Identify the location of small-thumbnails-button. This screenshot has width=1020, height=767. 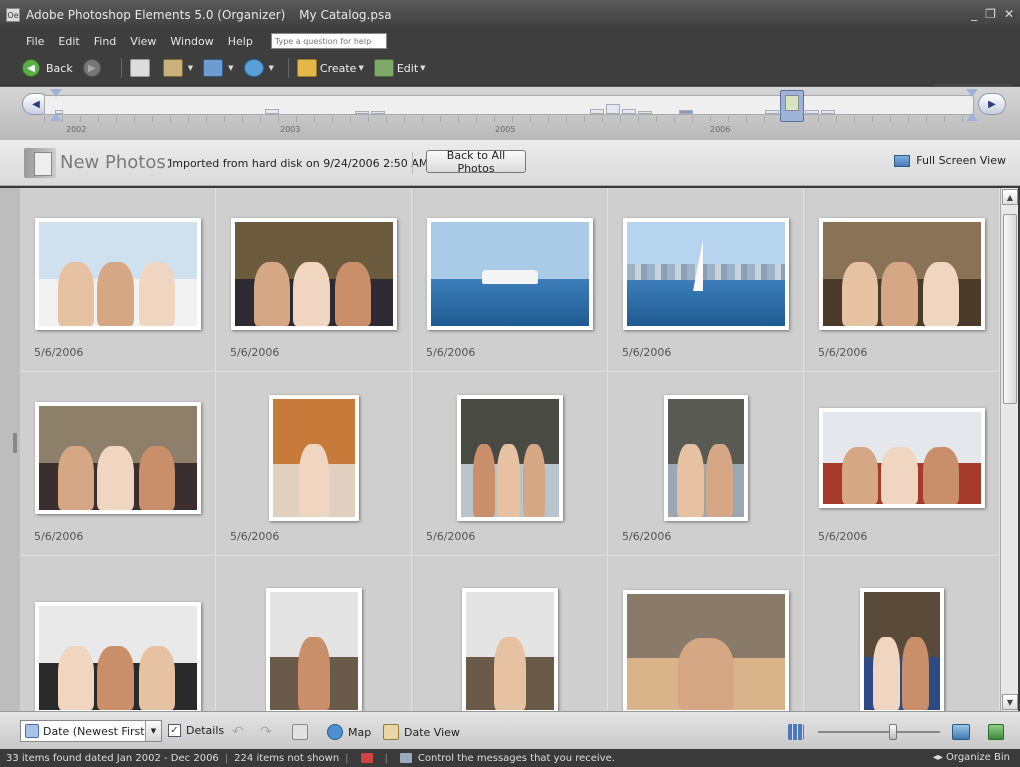
(798, 732).